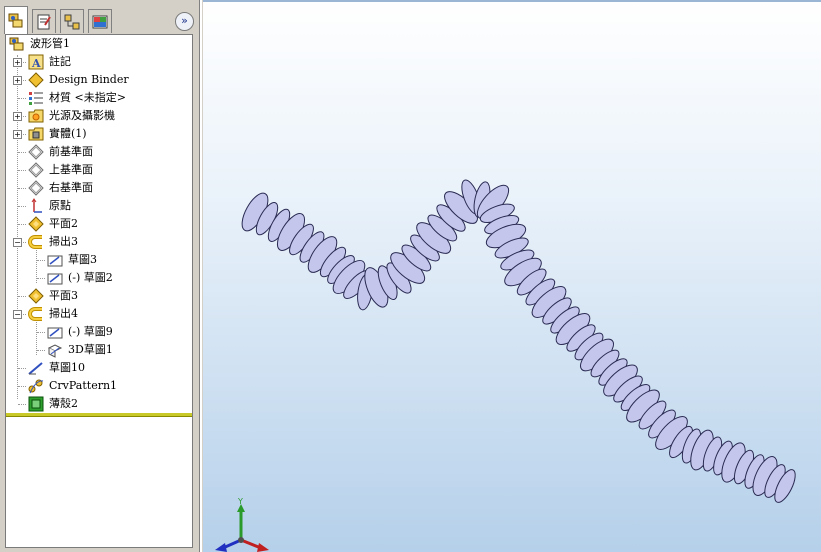 This screenshot has height=552, width=821. I want to click on tree-item-label: 平面3, so click(63, 295).